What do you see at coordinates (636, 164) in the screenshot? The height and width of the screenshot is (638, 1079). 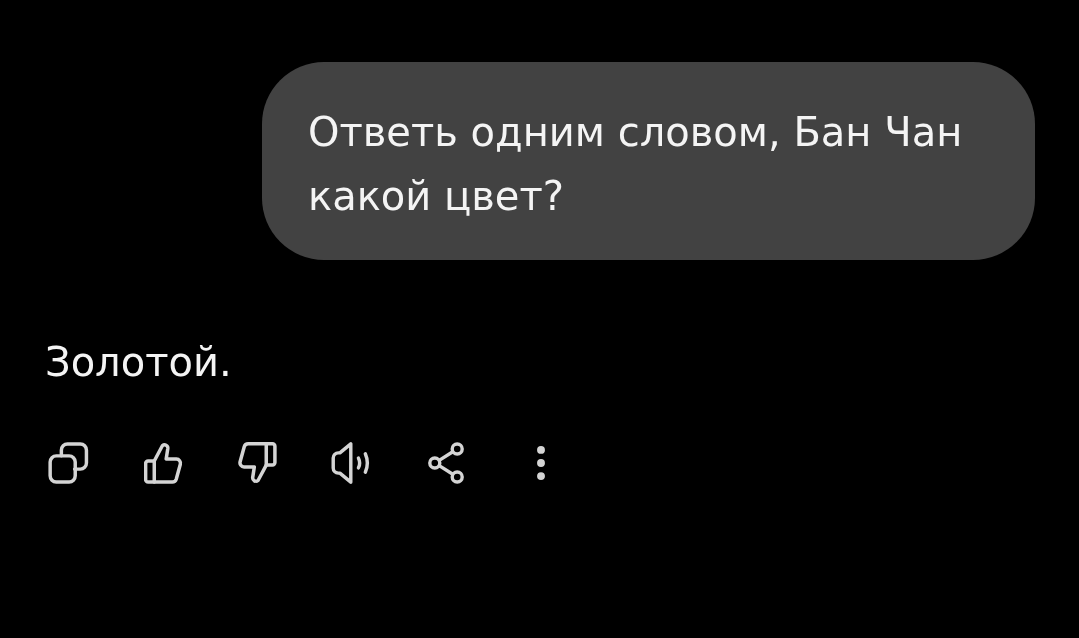 I see `user-message-text: Ответь одним словом, Бан Чан какой цвет?` at bounding box center [636, 164].